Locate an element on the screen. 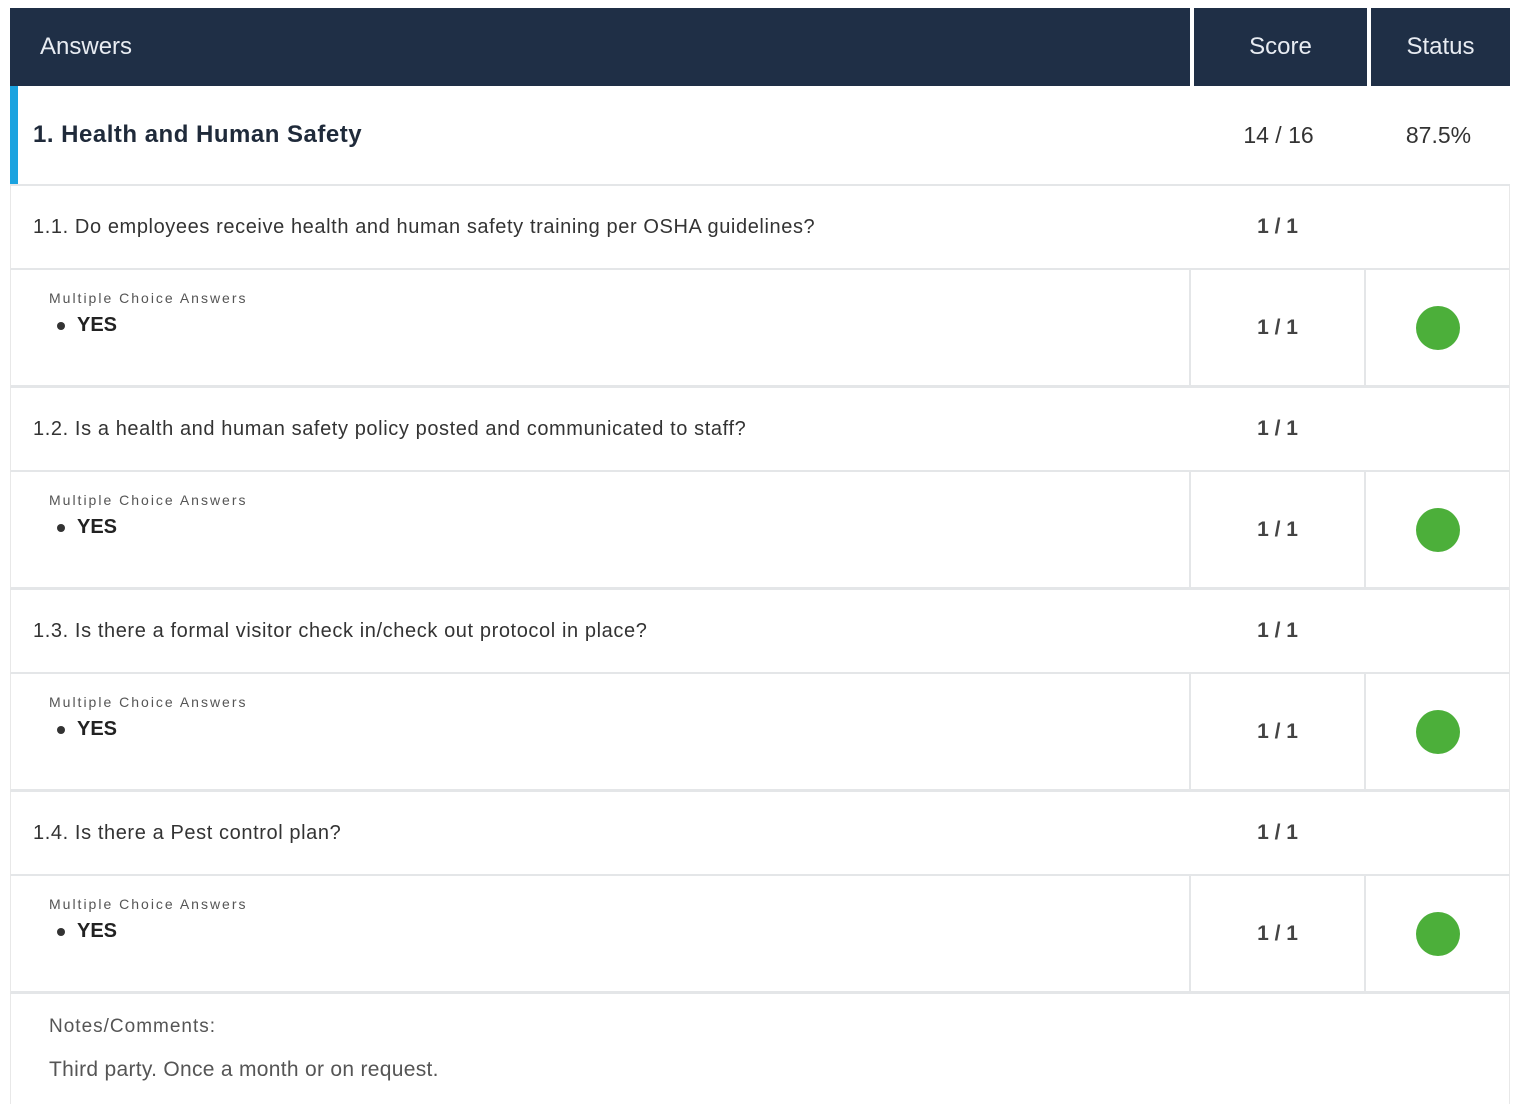 This screenshot has width=1513, height=1107. section-accent-bar is located at coordinates (14, 135).